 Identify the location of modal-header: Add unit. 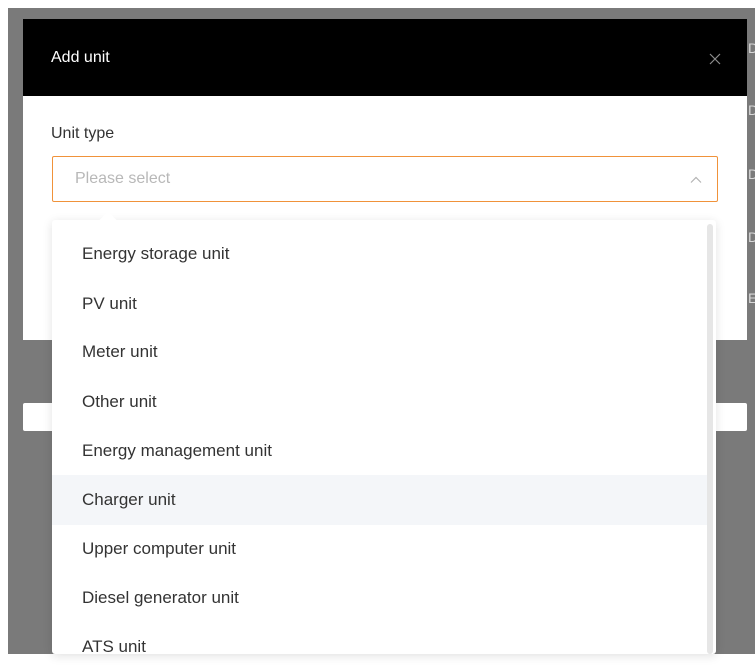
(385, 57).